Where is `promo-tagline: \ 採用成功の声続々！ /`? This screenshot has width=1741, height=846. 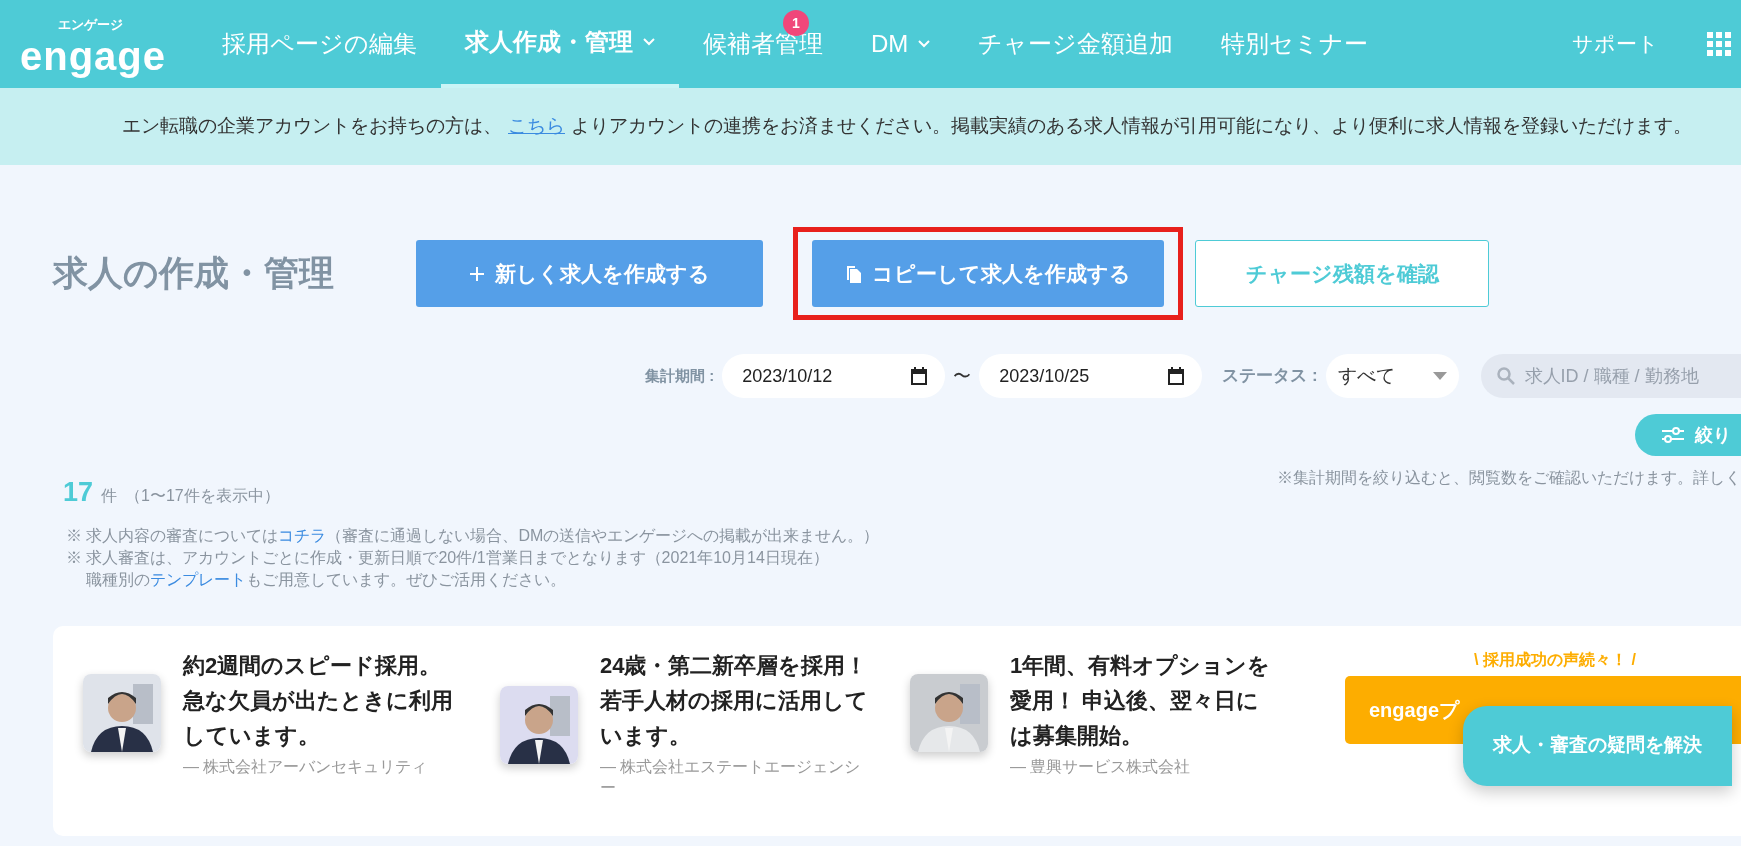
promo-tagline: \ 採用成功の声続々！ / is located at coordinates (1555, 659).